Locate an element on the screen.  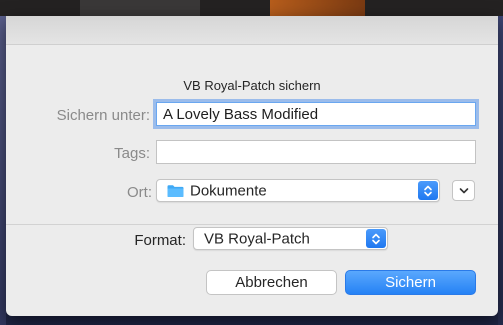
expand-button is located at coordinates (463, 190).